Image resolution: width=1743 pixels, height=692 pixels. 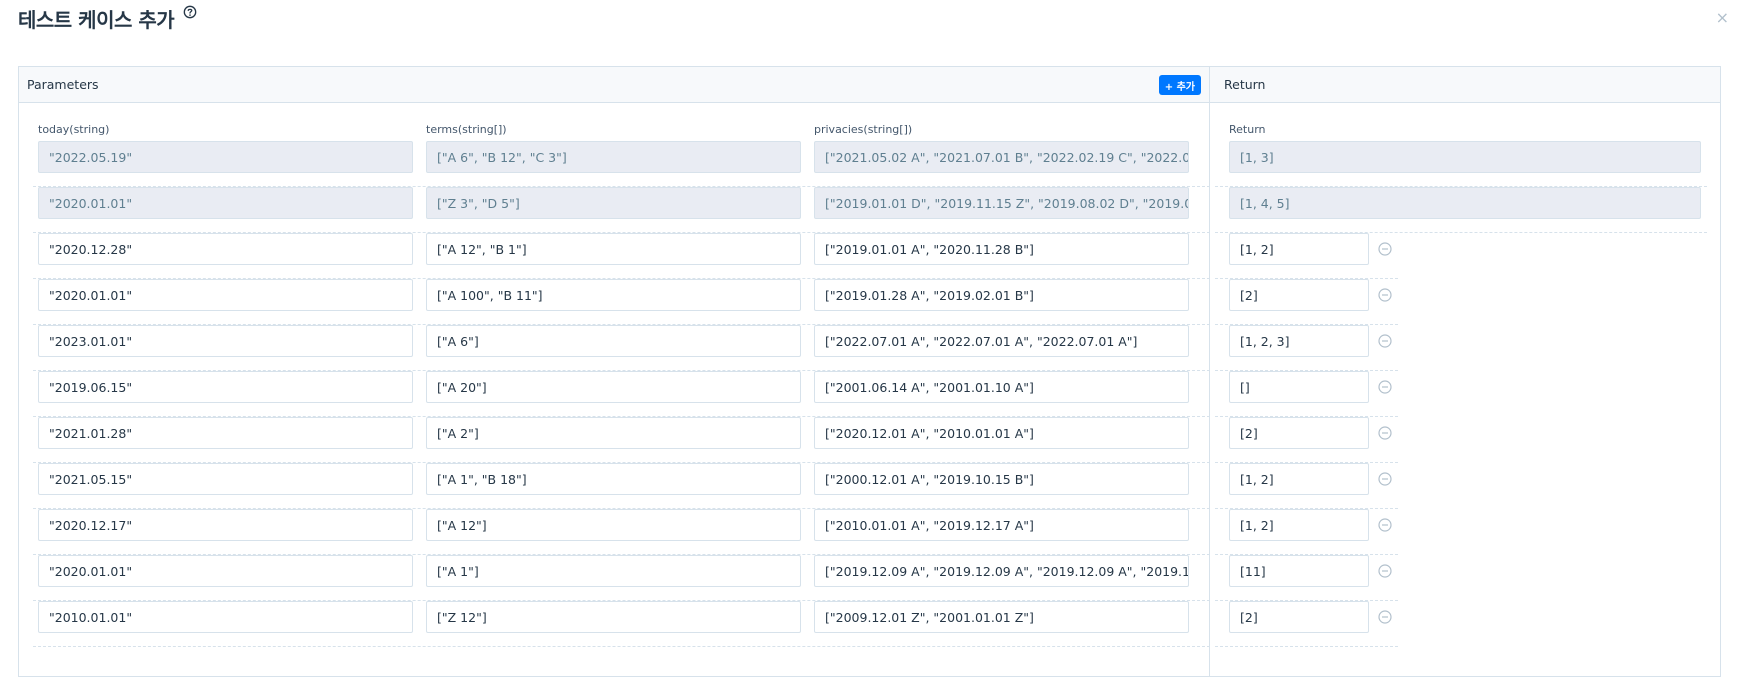 I want to click on close-icon: ×, so click(x=1722, y=18).